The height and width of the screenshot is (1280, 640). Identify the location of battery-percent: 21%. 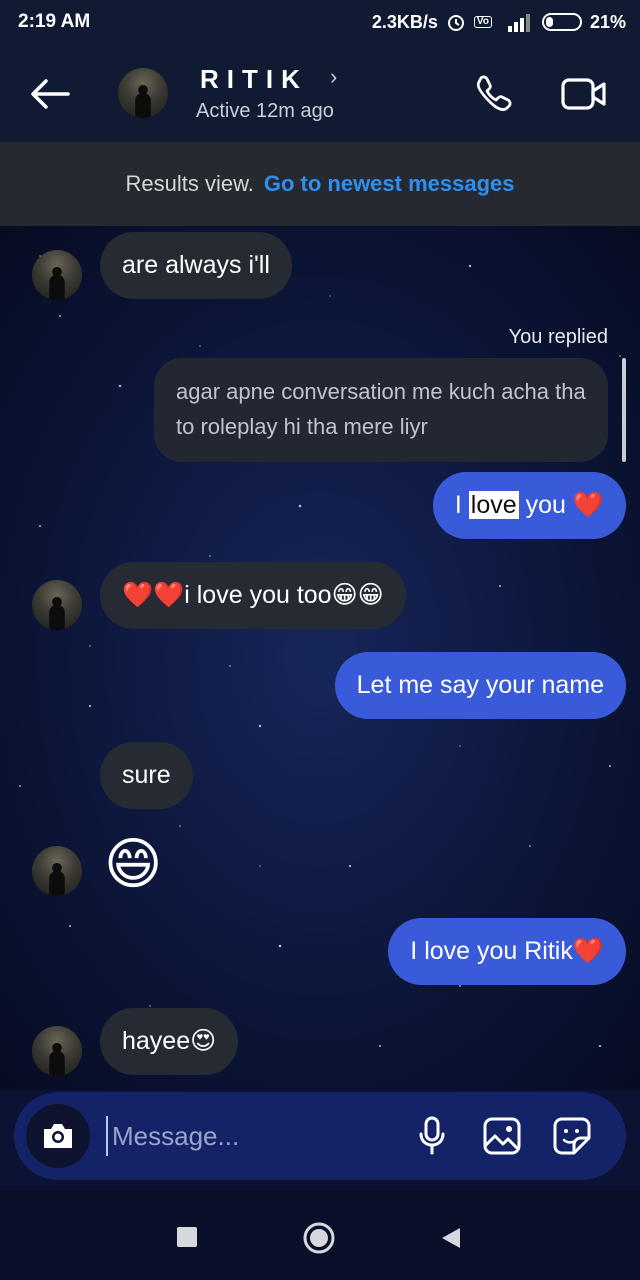
(607, 21).